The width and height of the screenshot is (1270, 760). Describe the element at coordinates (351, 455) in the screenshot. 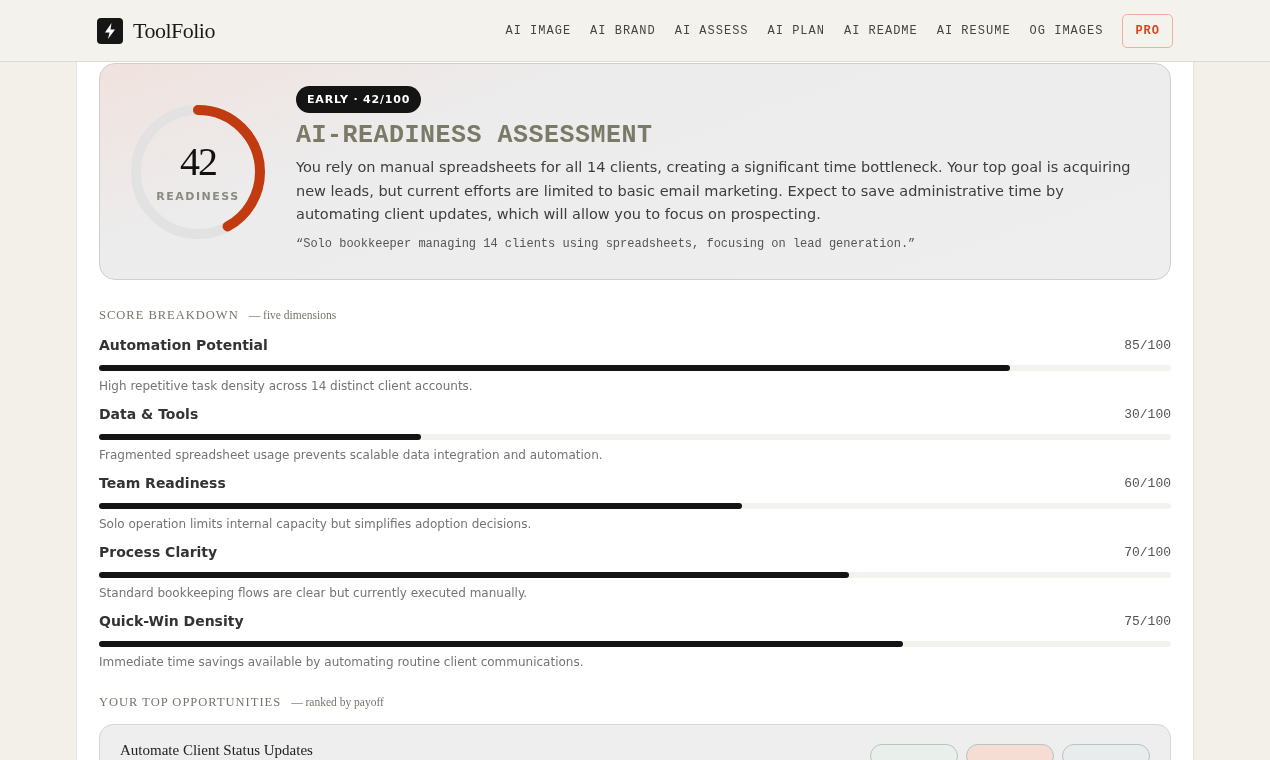

I see `dimension-note: Fragmented spreadsheet usage prevents scalable data integration and automation.` at that location.